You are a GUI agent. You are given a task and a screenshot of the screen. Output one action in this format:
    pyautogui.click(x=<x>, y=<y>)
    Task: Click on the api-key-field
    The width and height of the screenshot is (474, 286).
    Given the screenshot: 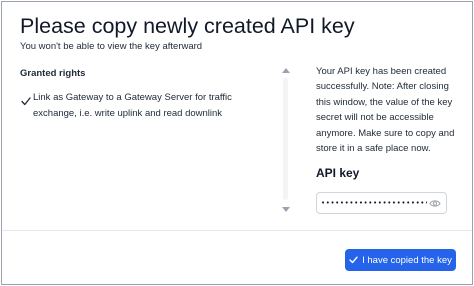 What is the action you would take?
    pyautogui.click(x=381, y=203)
    